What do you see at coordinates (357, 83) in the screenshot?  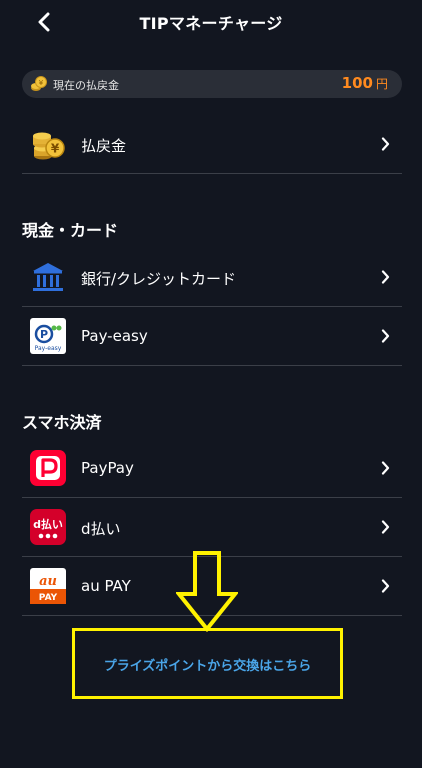 I see `balance-amount-value: 100` at bounding box center [357, 83].